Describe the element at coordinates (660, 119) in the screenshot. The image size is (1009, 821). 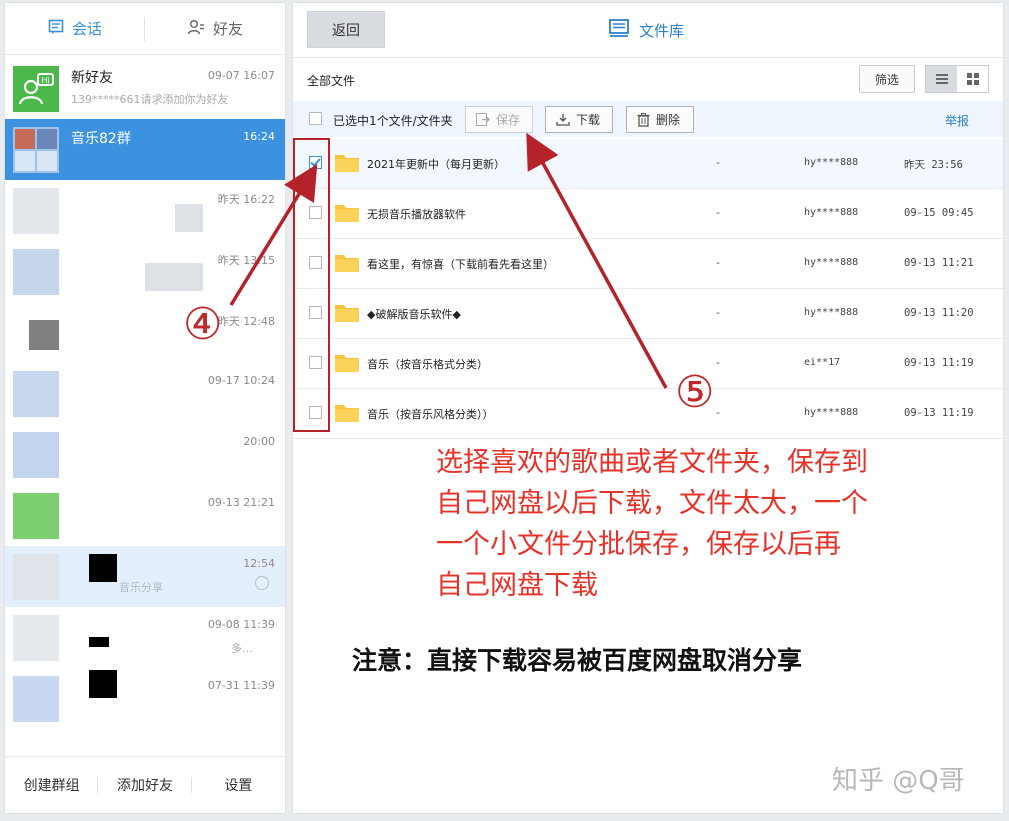
I see `delete-button: 删除` at that location.